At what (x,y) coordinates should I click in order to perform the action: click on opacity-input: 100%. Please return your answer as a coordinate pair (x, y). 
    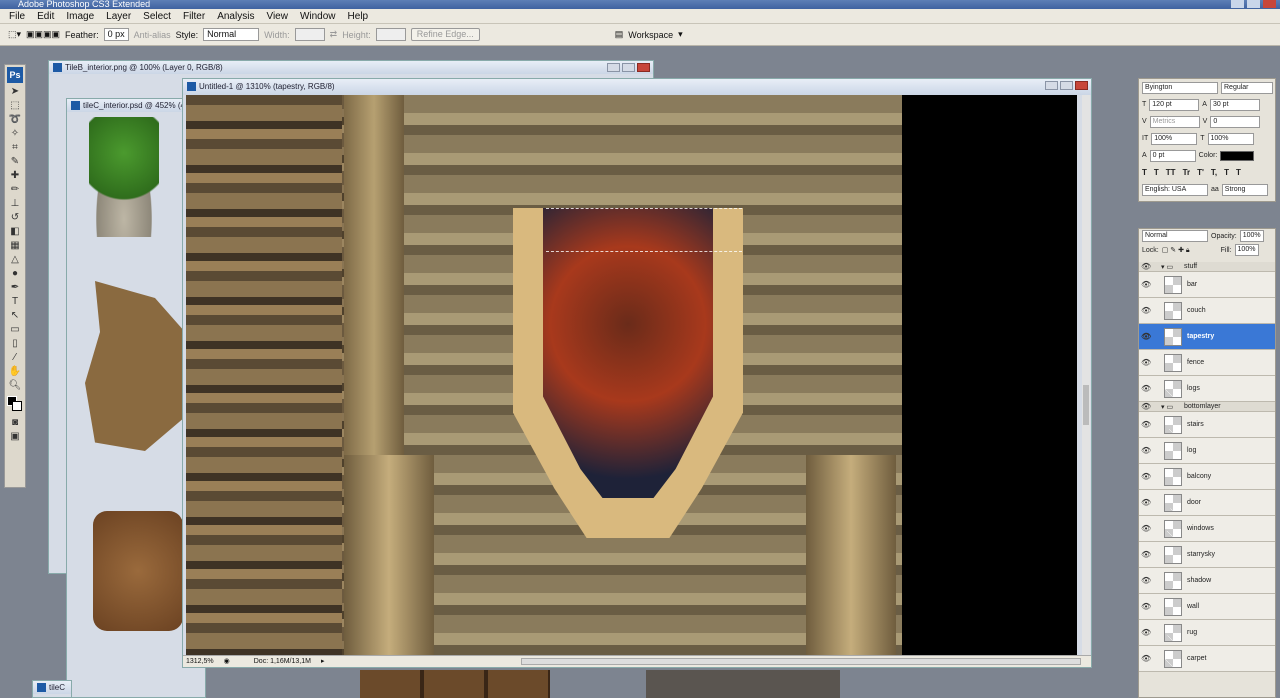
    Looking at the image, I should click on (1251, 236).